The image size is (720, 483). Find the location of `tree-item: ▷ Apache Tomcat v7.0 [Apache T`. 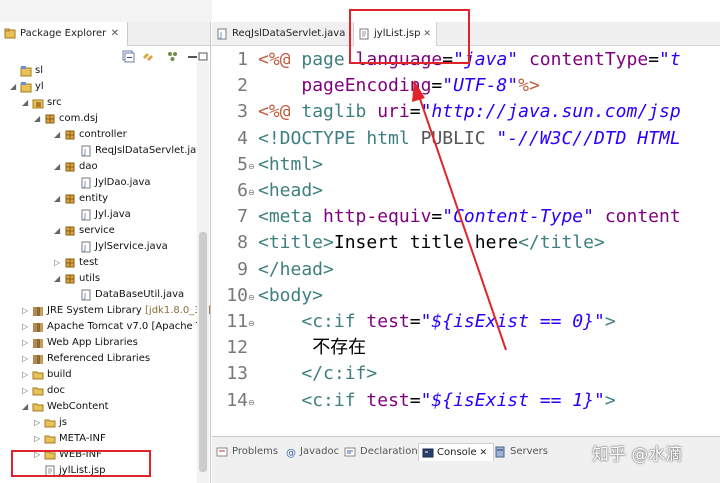

tree-item: ▷ Apache Tomcat v7.0 [Apache T is located at coordinates (101, 327).